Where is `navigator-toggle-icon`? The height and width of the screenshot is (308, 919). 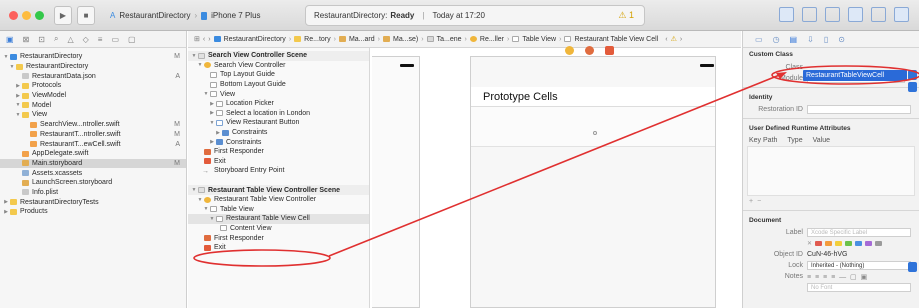
navigator-toggle-icon is located at coordinates (855, 14).